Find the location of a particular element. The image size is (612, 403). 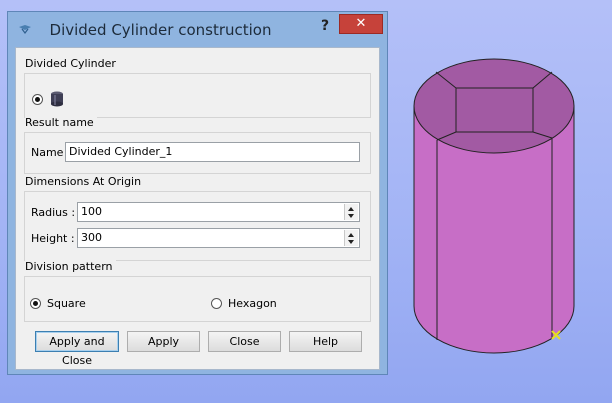

division-pattern-group-title: Division pattern is located at coordinates (70, 266).